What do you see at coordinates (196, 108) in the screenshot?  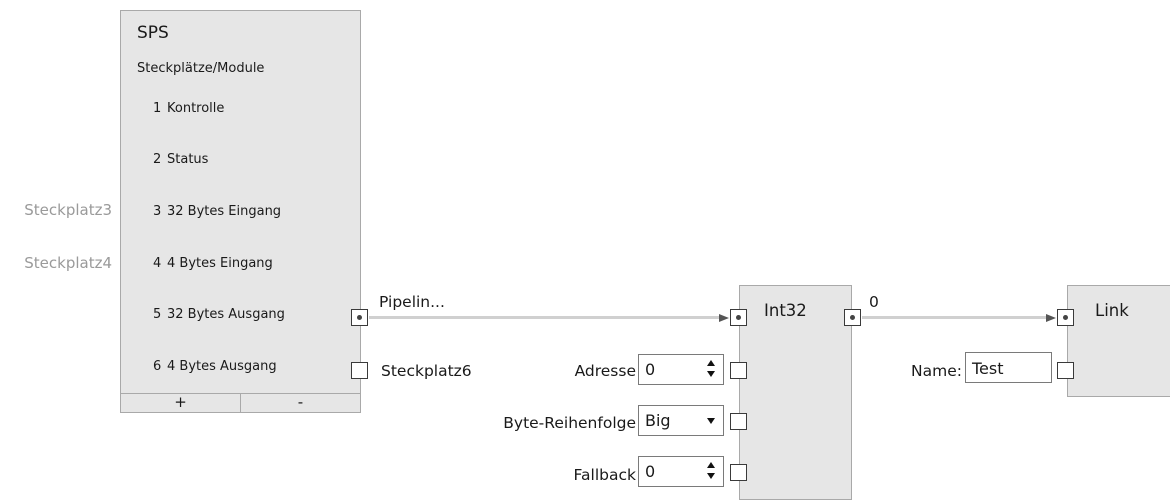 I see `slot-name: Kontrolle` at bounding box center [196, 108].